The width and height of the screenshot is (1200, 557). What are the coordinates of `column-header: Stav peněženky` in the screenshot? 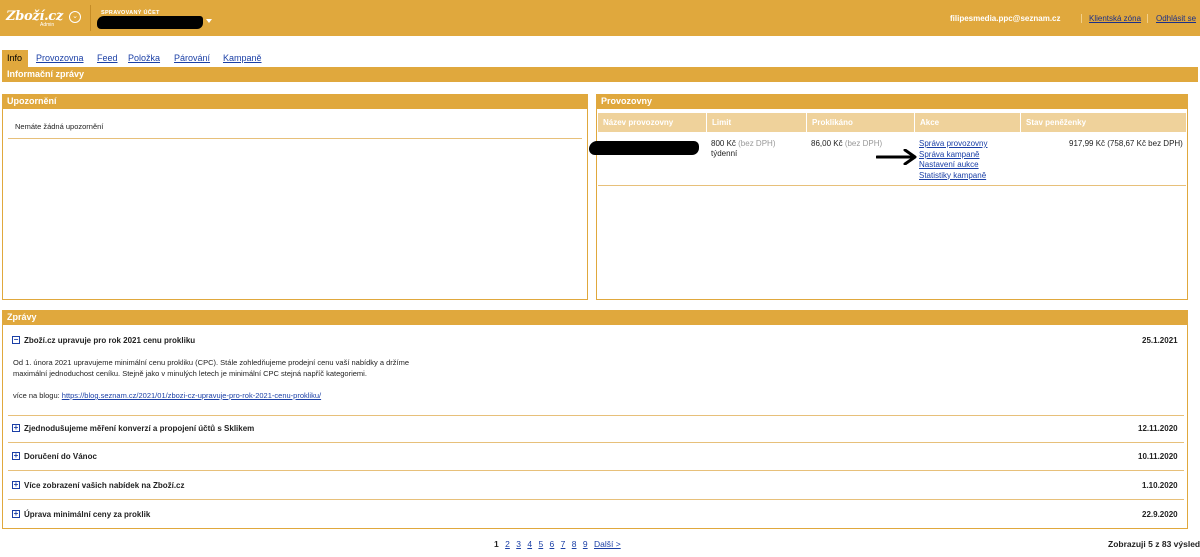 It's located at (1103, 122).